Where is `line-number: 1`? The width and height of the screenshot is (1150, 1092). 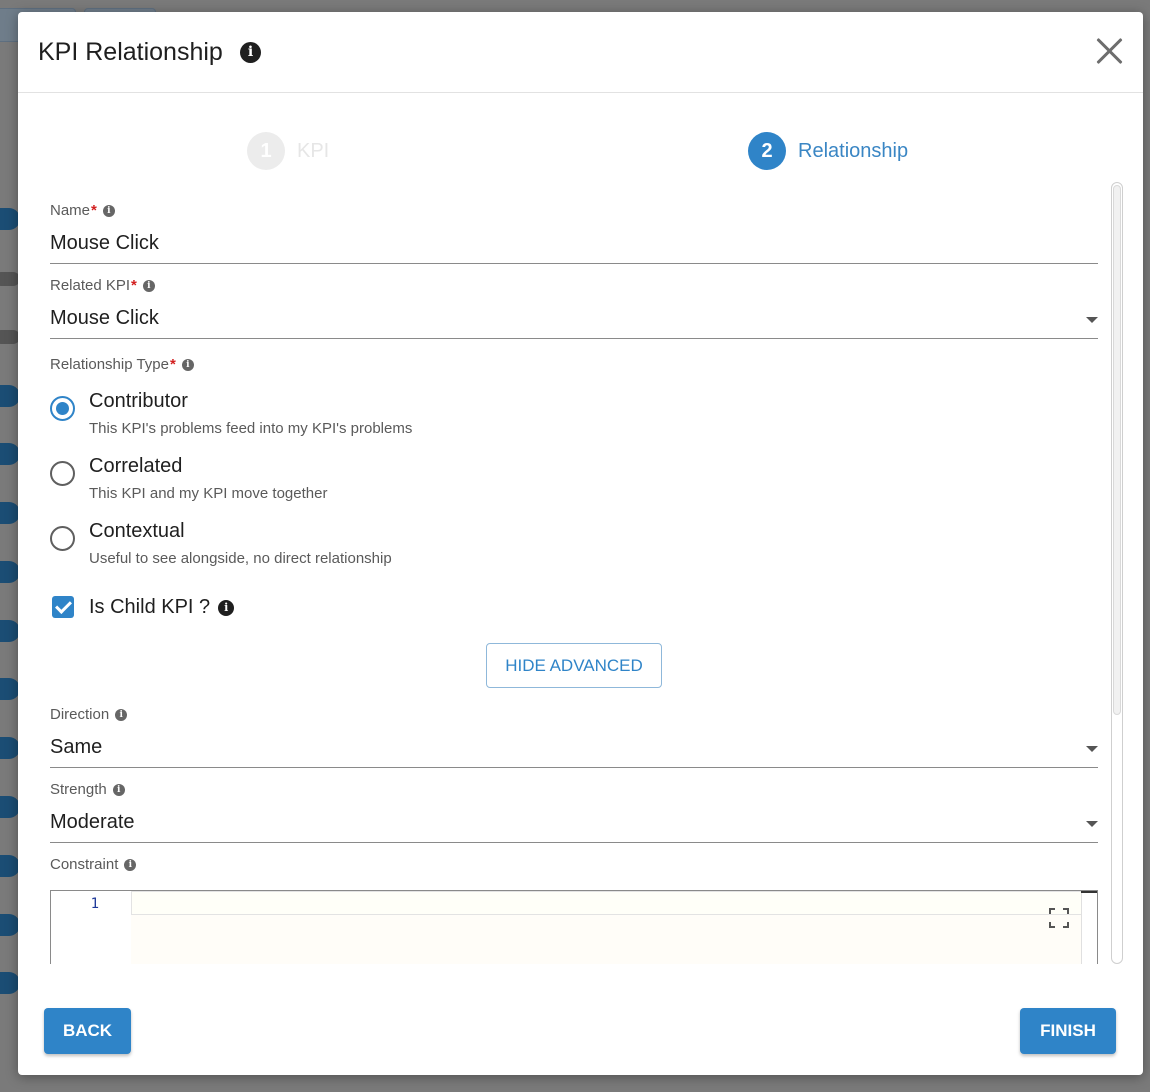
line-number: 1 is located at coordinates (94, 904).